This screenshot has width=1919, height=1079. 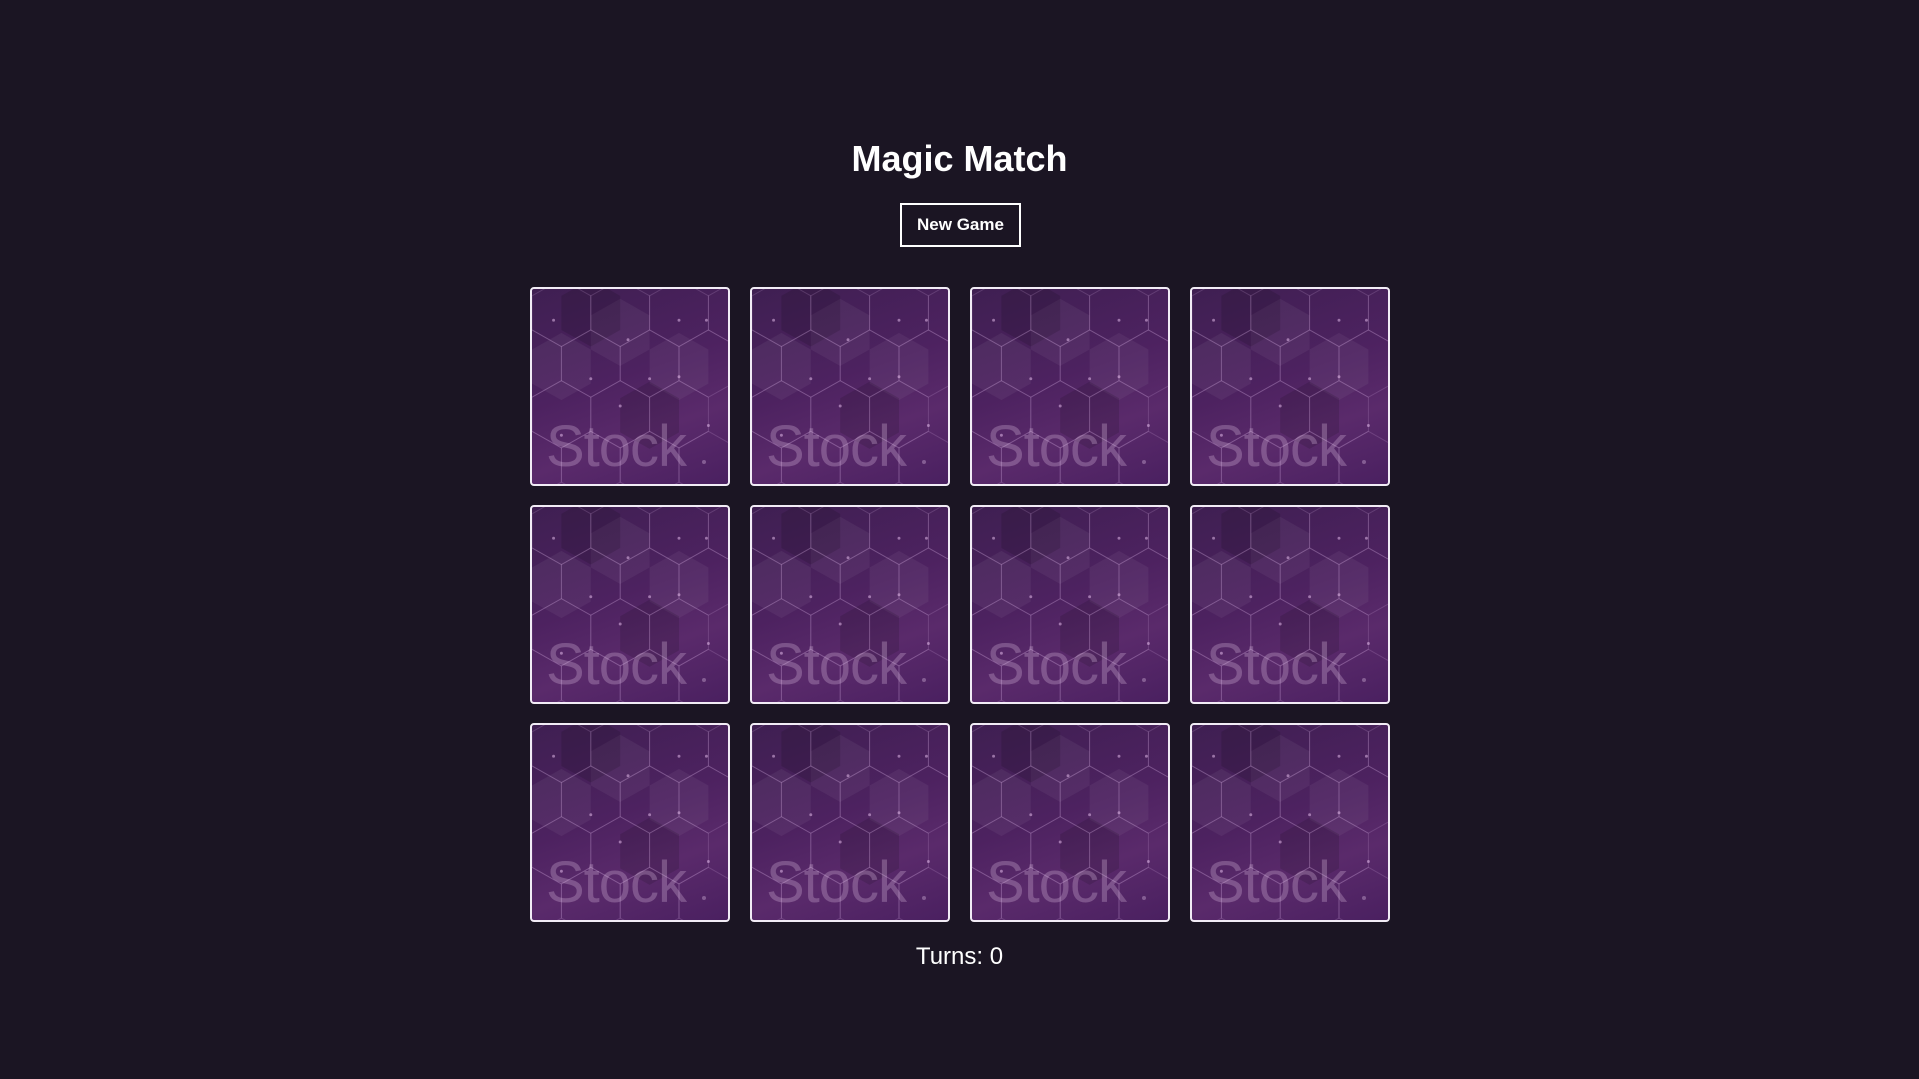 I want to click on new-game-button: New Game, so click(x=960, y=225).